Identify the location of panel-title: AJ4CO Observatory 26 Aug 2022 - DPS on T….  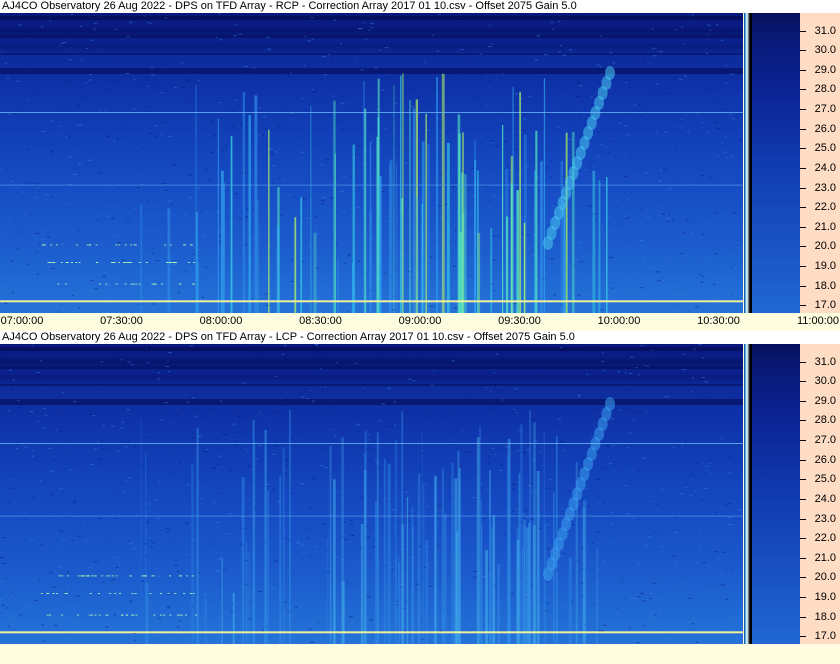
(420, 337).